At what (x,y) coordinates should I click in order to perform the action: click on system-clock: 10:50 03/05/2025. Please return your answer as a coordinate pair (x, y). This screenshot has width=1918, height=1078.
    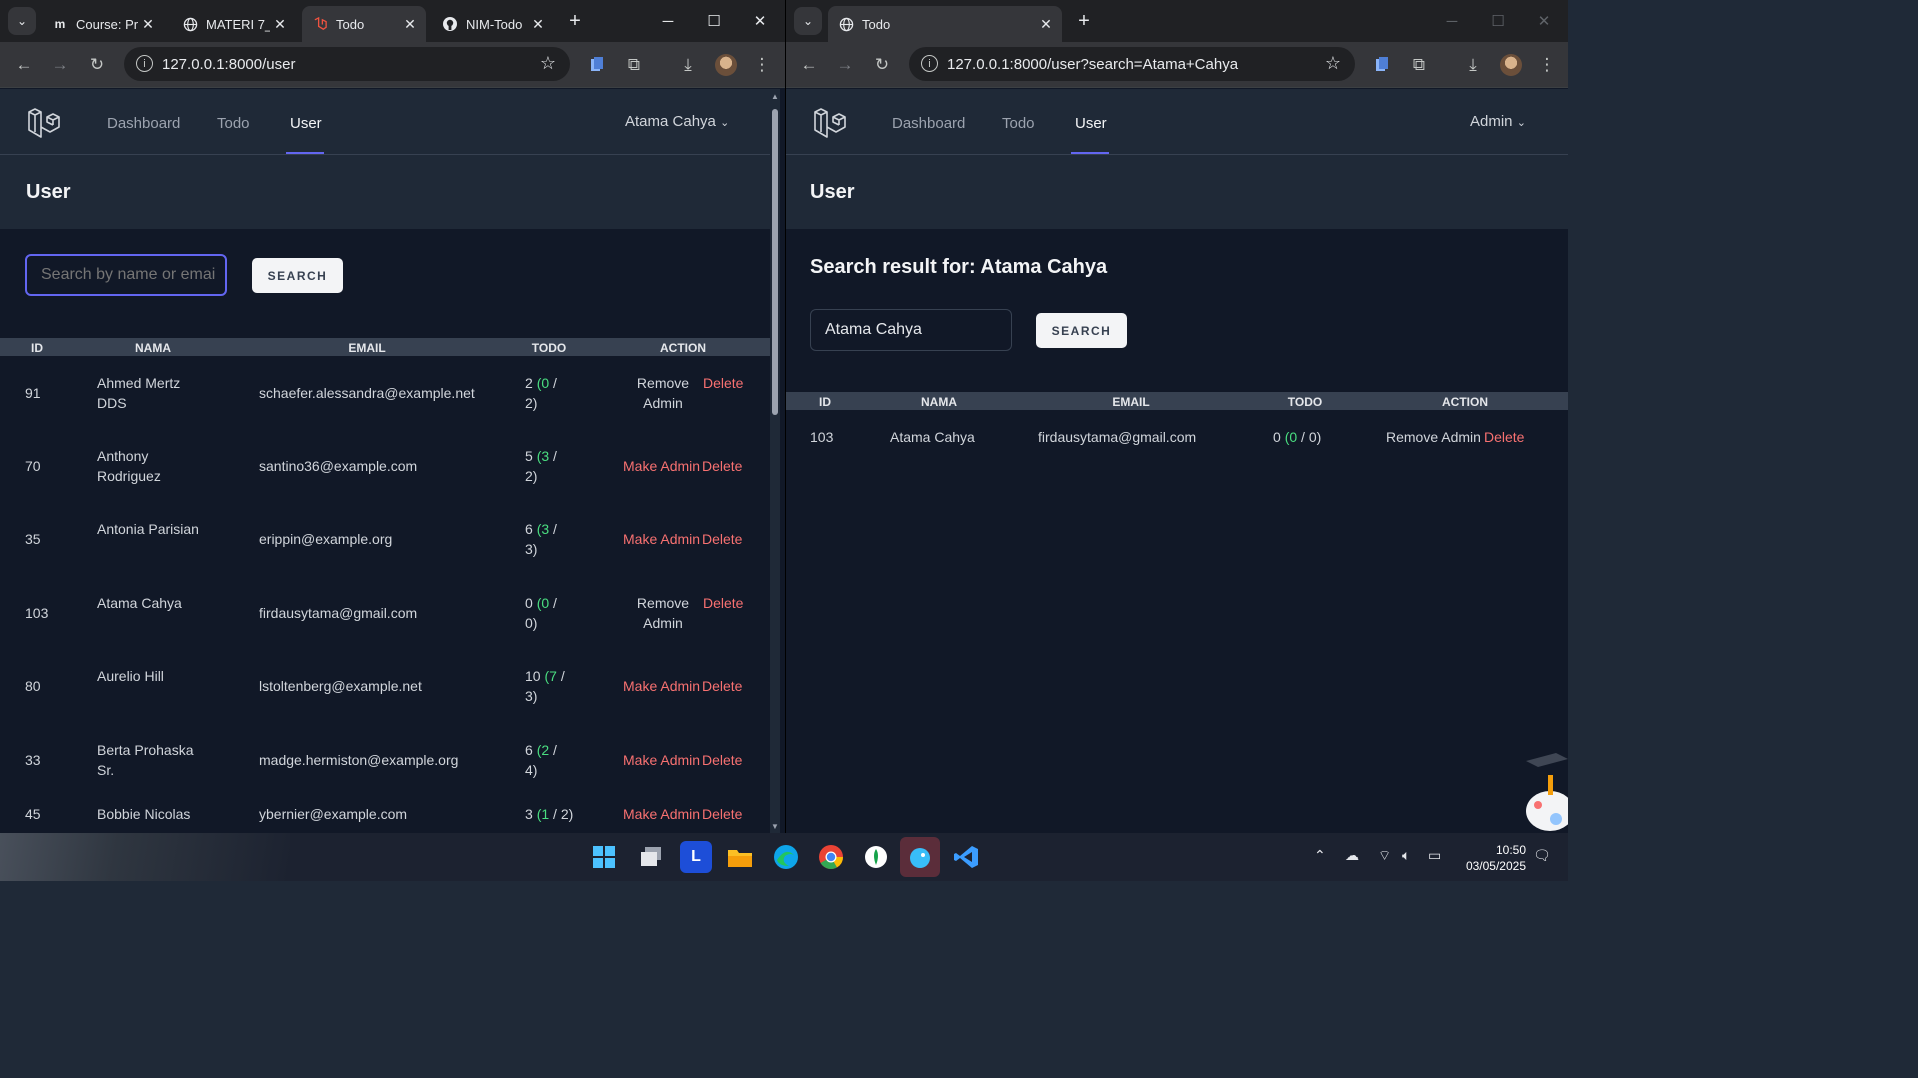
    Looking at the image, I should click on (1496, 858).